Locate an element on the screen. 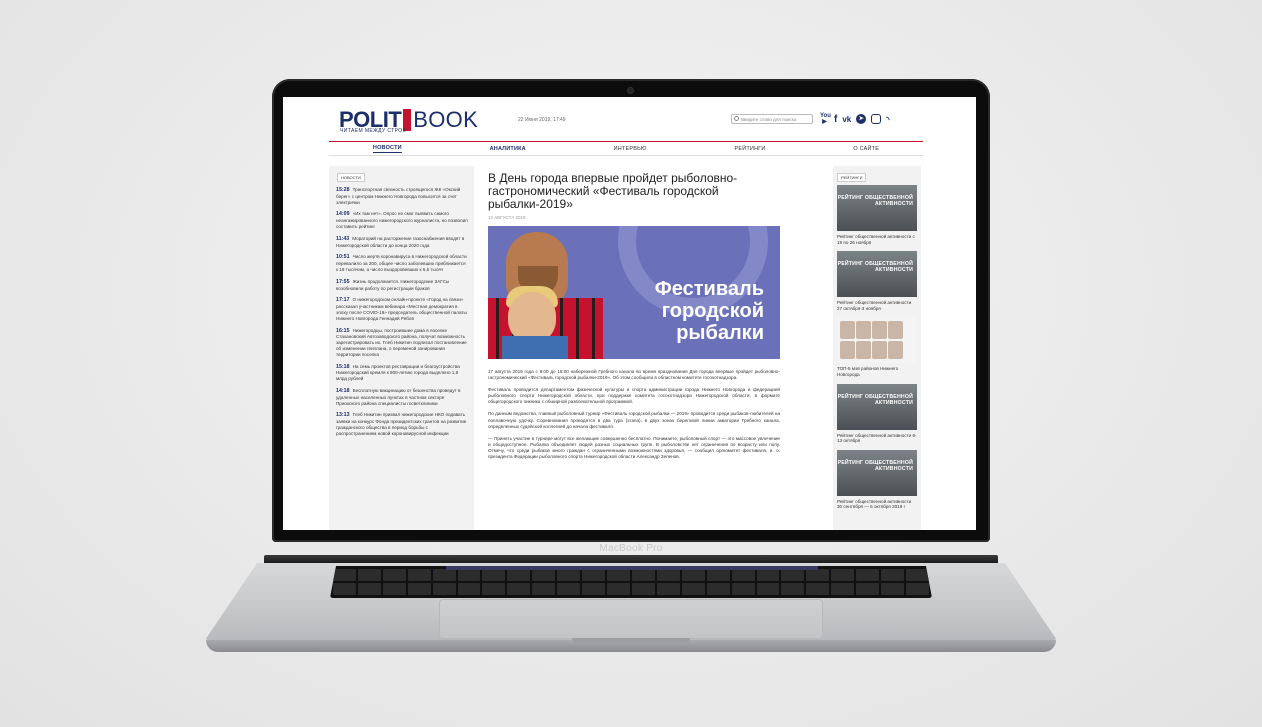  nav-about: О САЙТЕ is located at coordinates (866, 149).